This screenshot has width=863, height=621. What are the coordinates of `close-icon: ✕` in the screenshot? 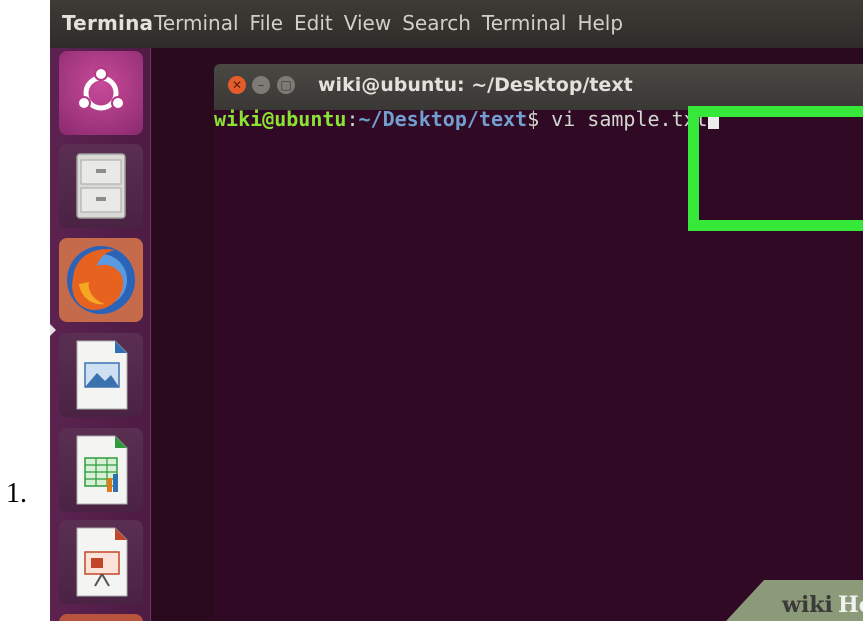 It's located at (237, 85).